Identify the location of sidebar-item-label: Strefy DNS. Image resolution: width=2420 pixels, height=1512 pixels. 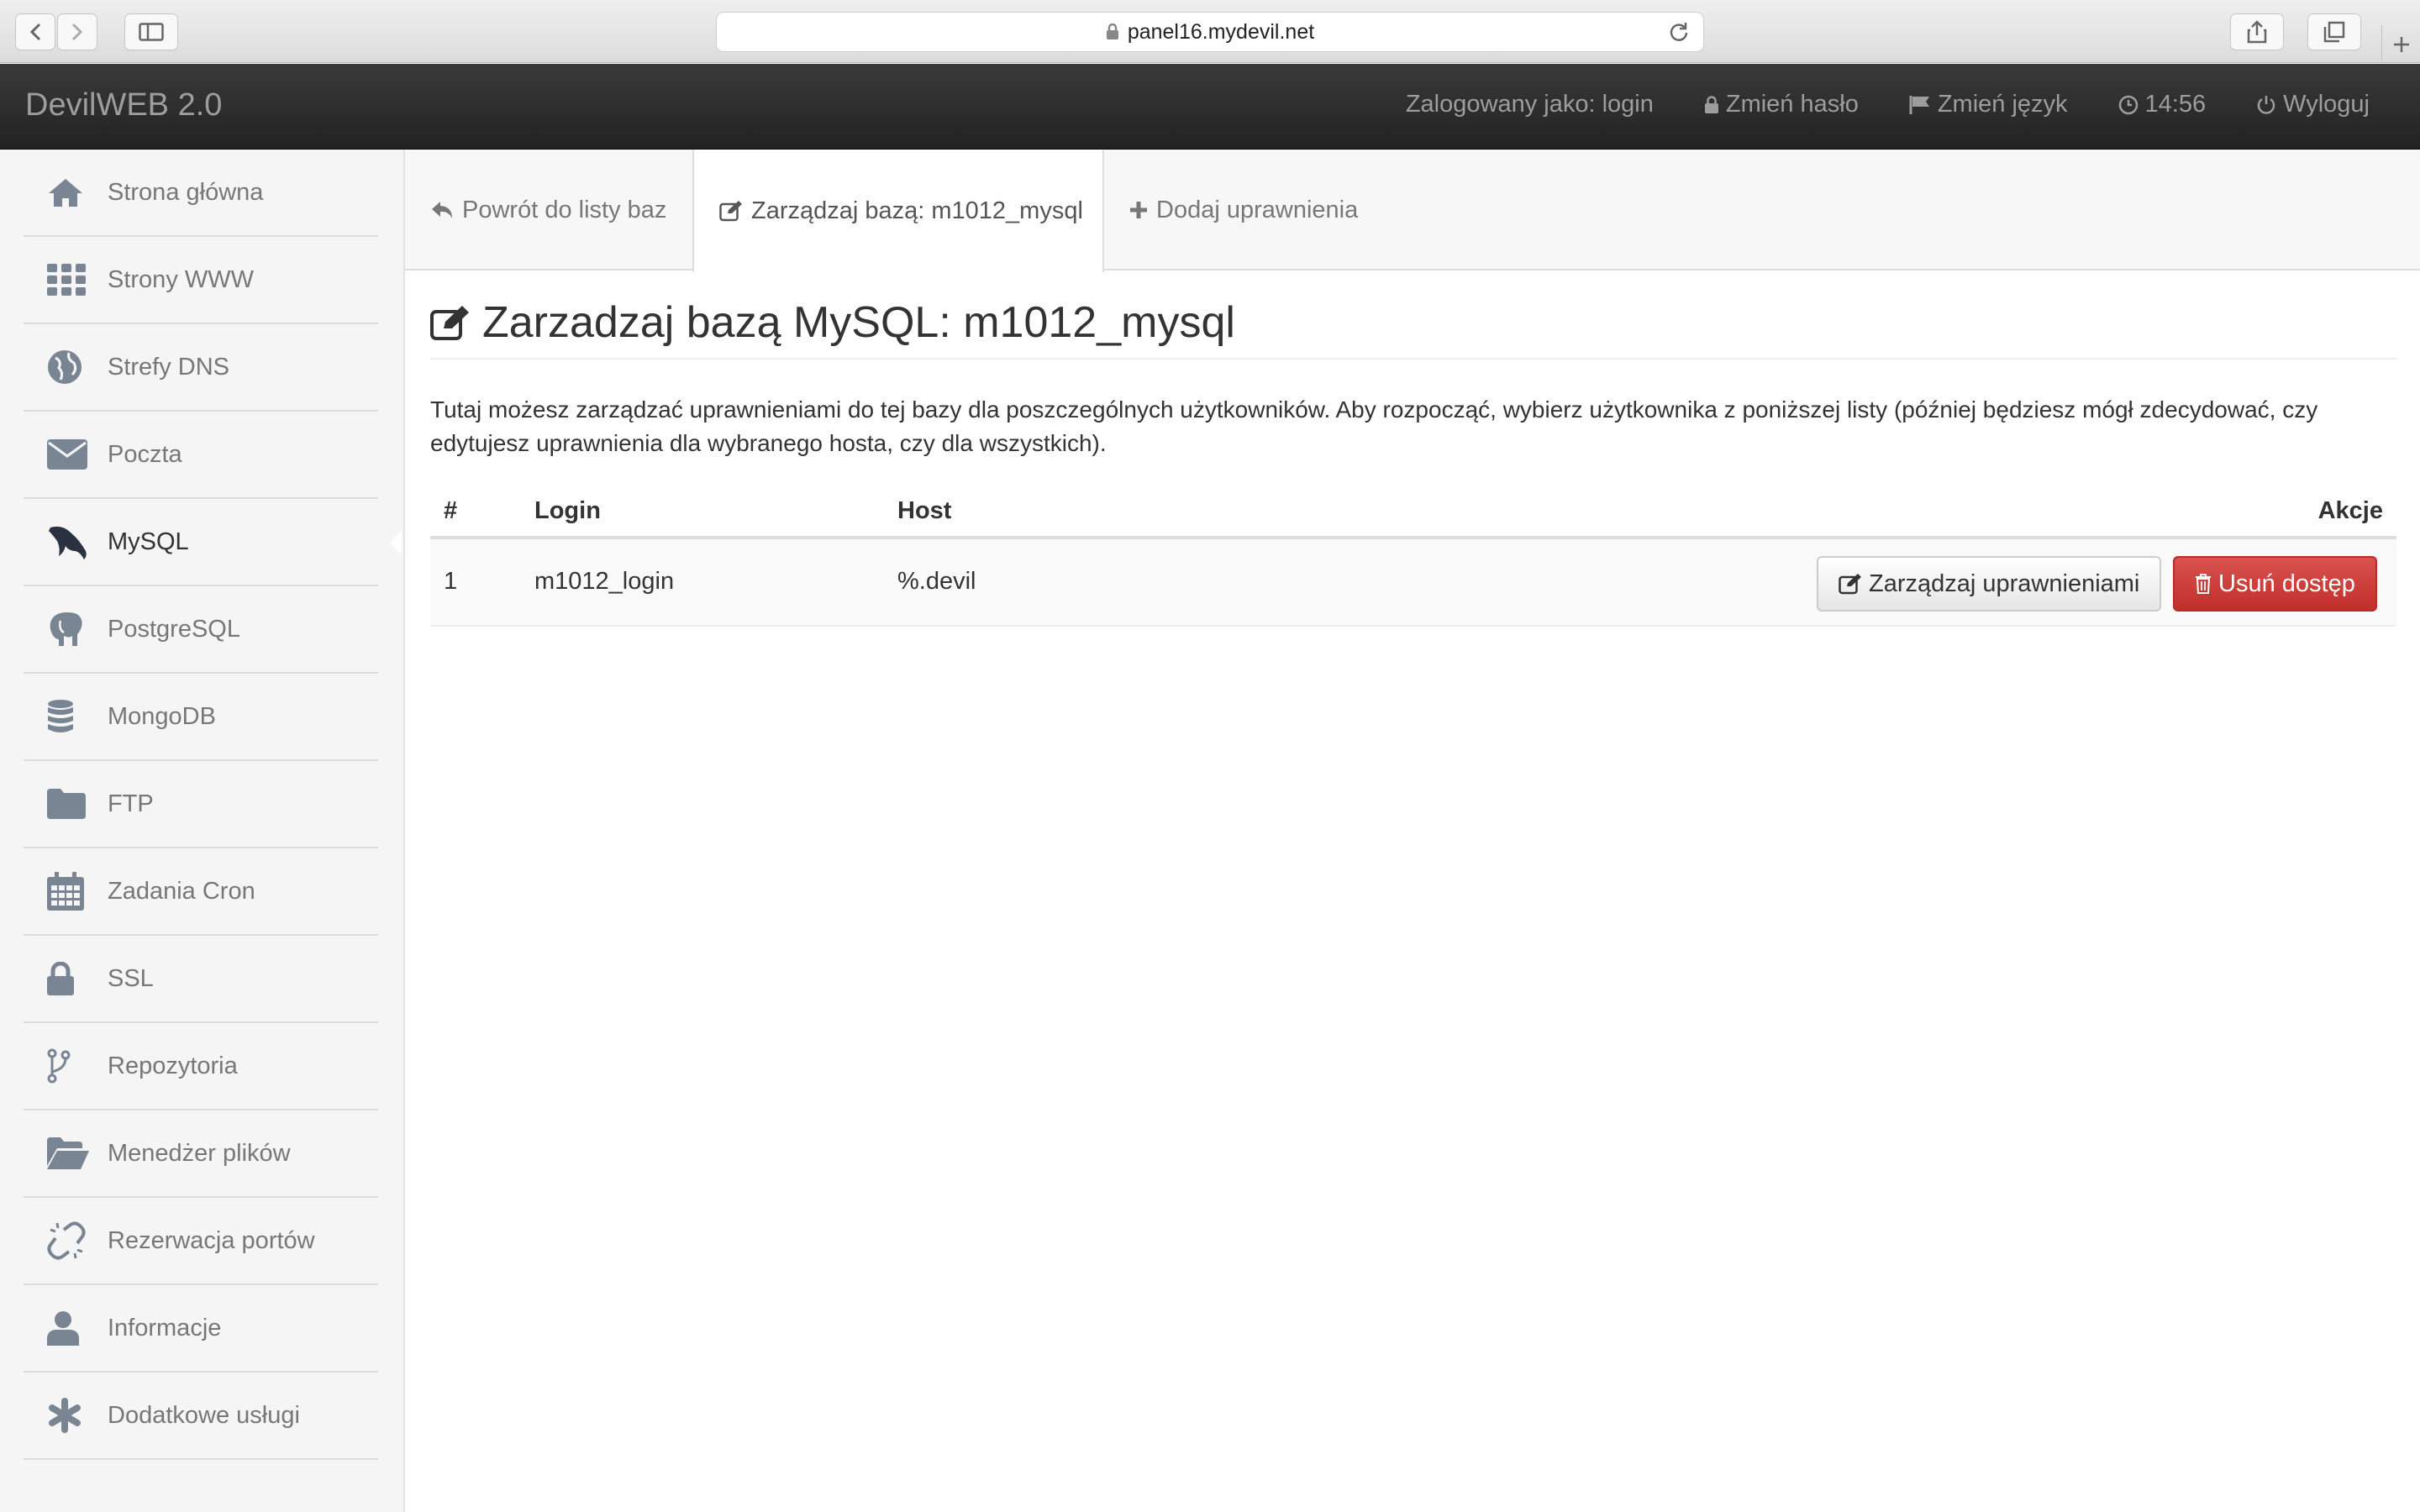
(169, 367).